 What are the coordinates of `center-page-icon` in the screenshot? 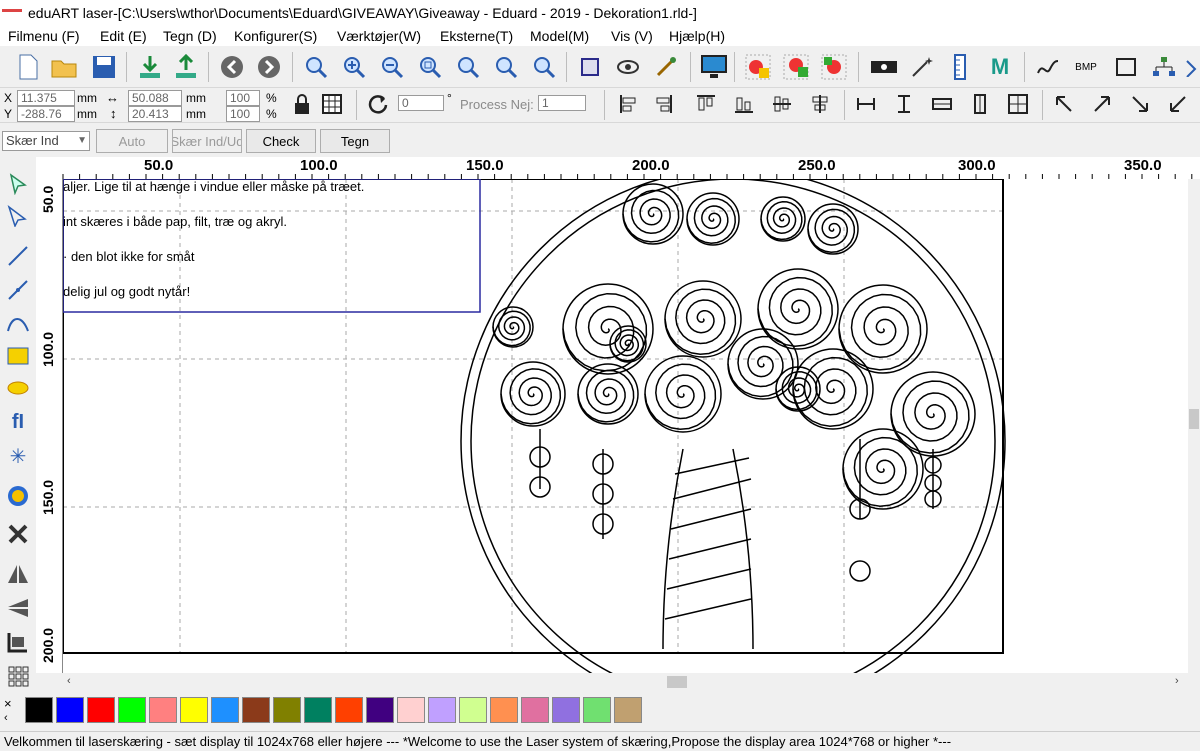 It's located at (1018, 104).